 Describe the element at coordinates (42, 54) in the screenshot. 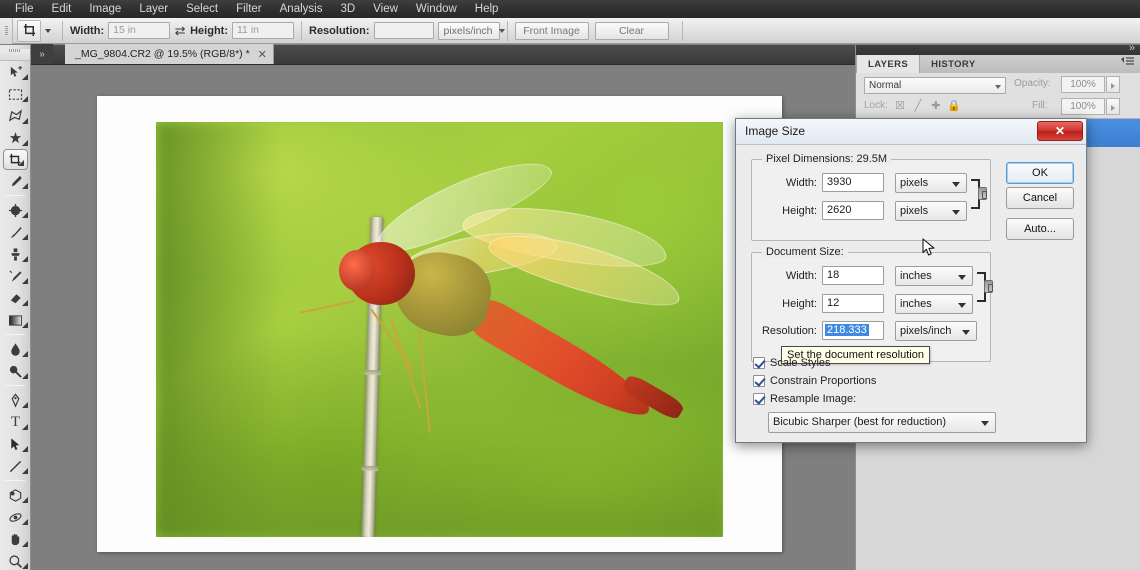

I see `tab-bar-grip: »` at that location.